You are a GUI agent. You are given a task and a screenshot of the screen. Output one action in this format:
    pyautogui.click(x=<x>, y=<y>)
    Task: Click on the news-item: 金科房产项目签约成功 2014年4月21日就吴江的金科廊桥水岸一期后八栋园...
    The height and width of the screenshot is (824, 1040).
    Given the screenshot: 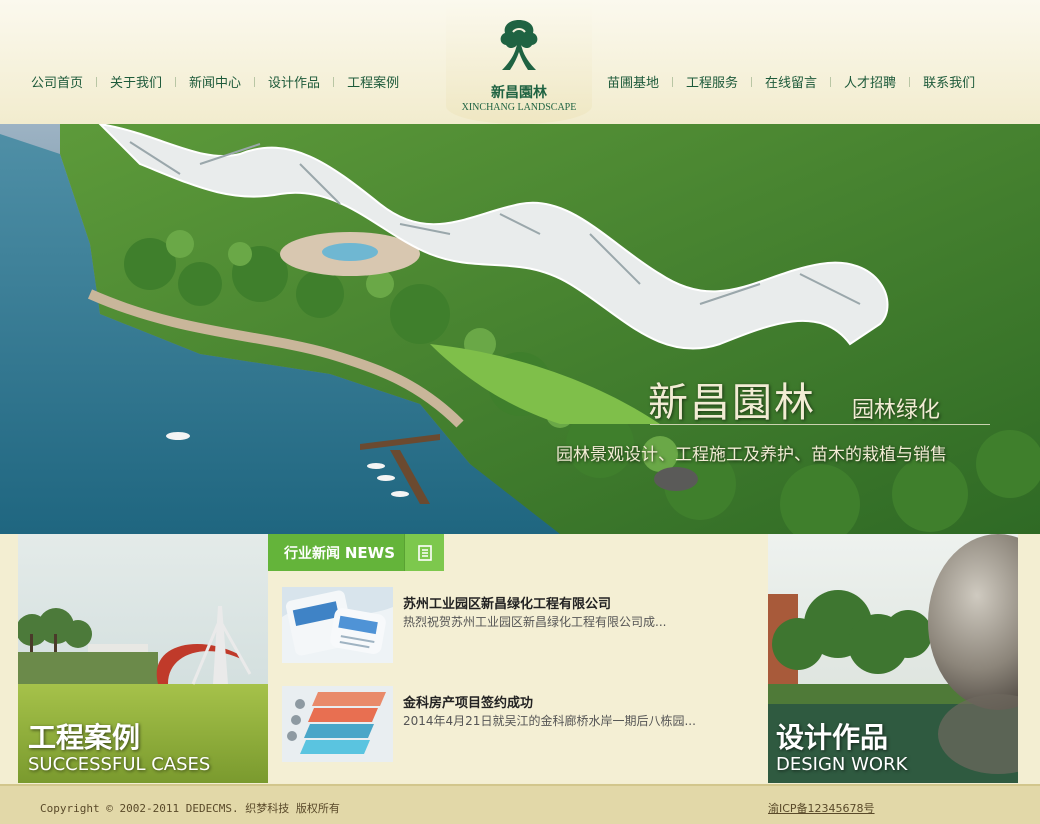 What is the action you would take?
    pyautogui.click(x=517, y=724)
    